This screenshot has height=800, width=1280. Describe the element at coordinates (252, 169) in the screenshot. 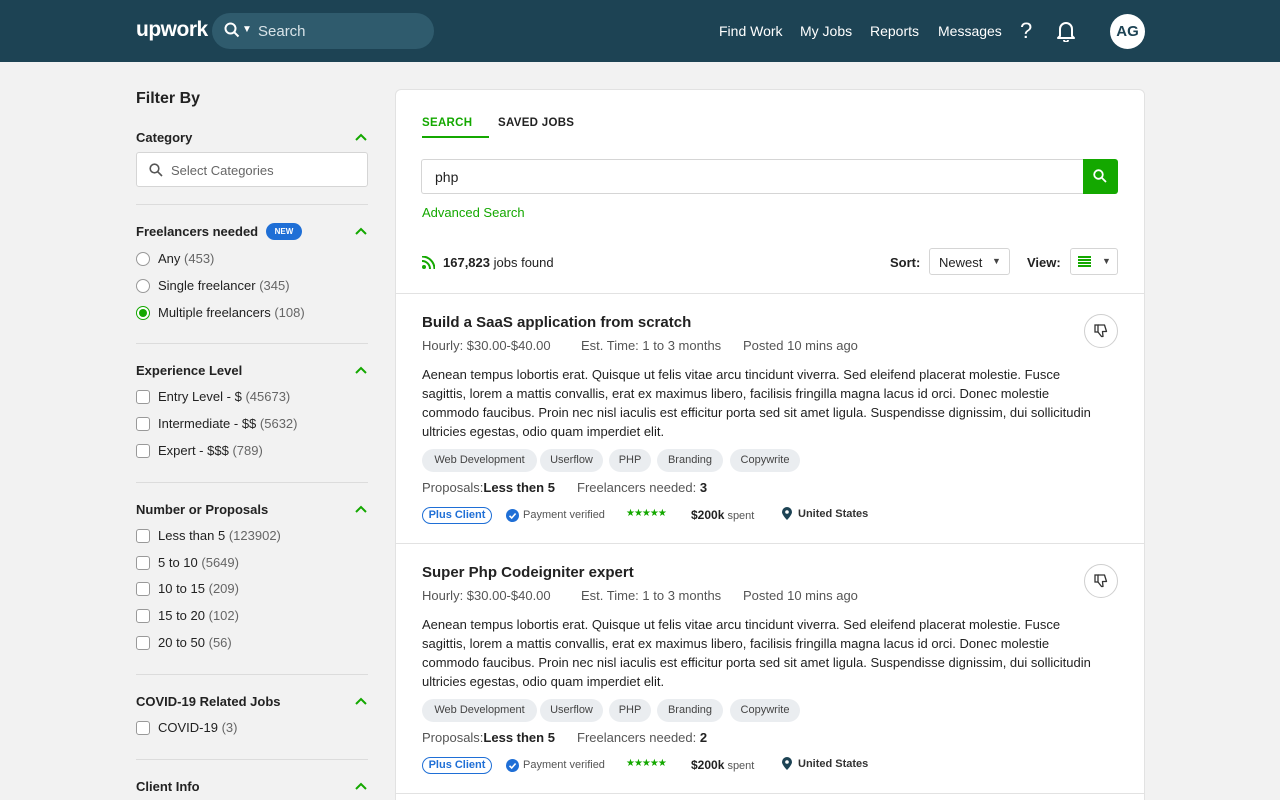

I see `category-search-input: Select Categories` at that location.